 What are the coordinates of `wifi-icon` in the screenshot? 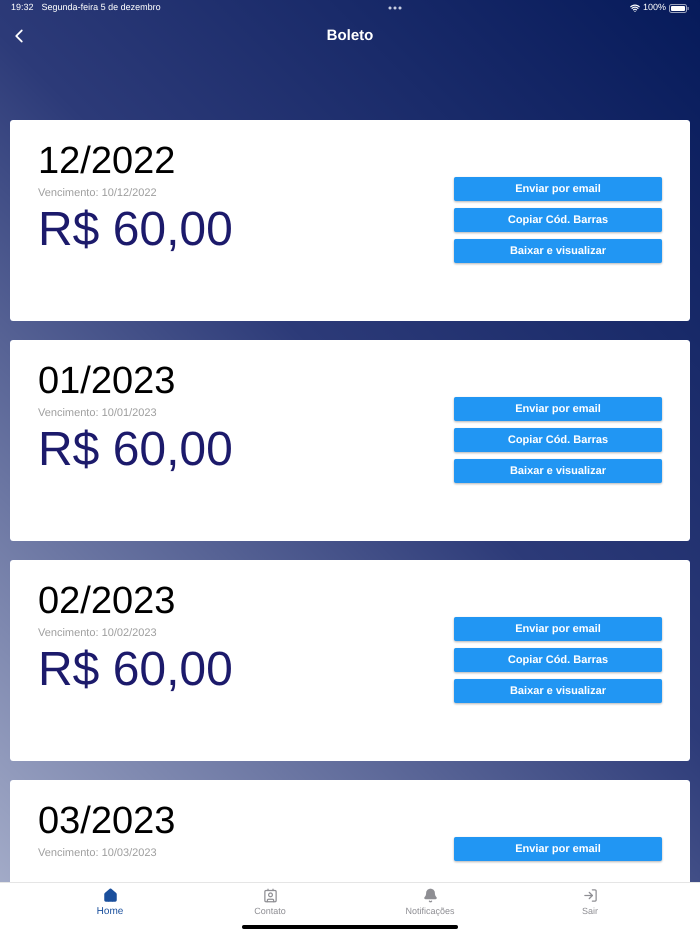 It's located at (635, 8).